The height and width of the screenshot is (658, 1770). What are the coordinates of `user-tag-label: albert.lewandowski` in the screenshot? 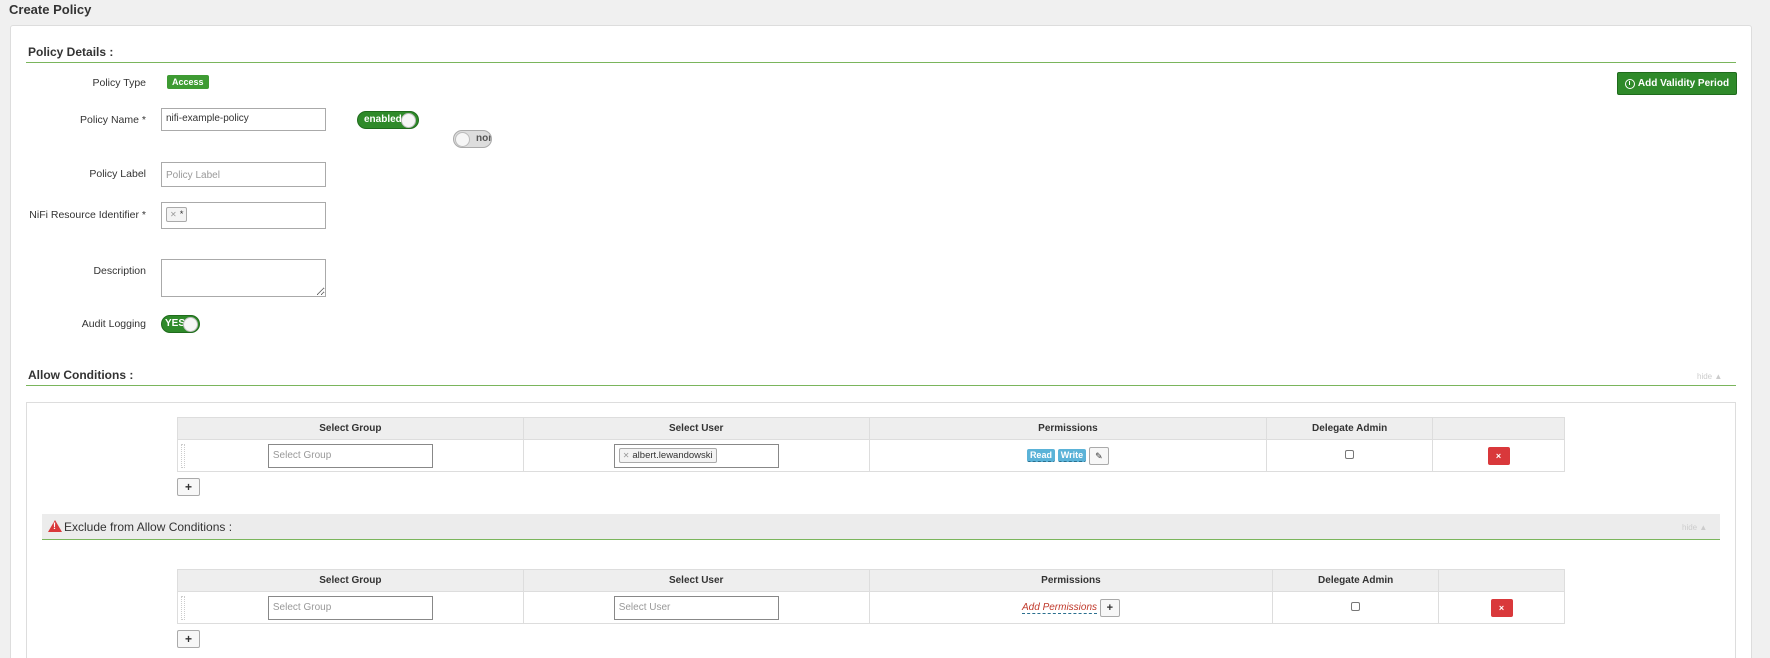 It's located at (672, 455).